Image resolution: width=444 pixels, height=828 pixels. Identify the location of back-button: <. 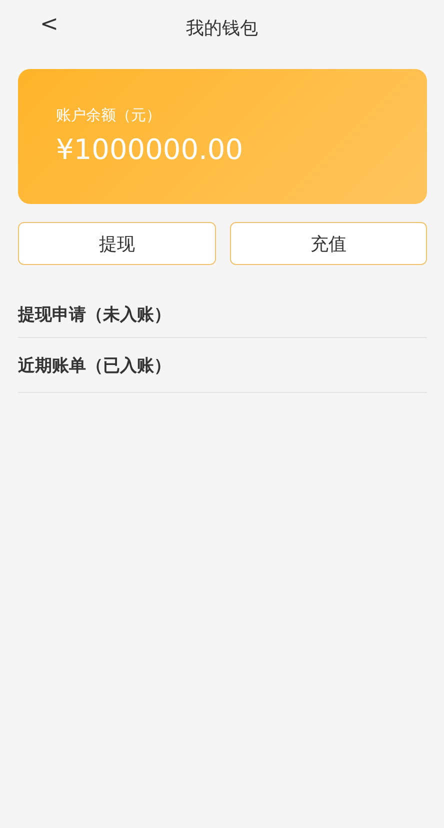
(49, 24).